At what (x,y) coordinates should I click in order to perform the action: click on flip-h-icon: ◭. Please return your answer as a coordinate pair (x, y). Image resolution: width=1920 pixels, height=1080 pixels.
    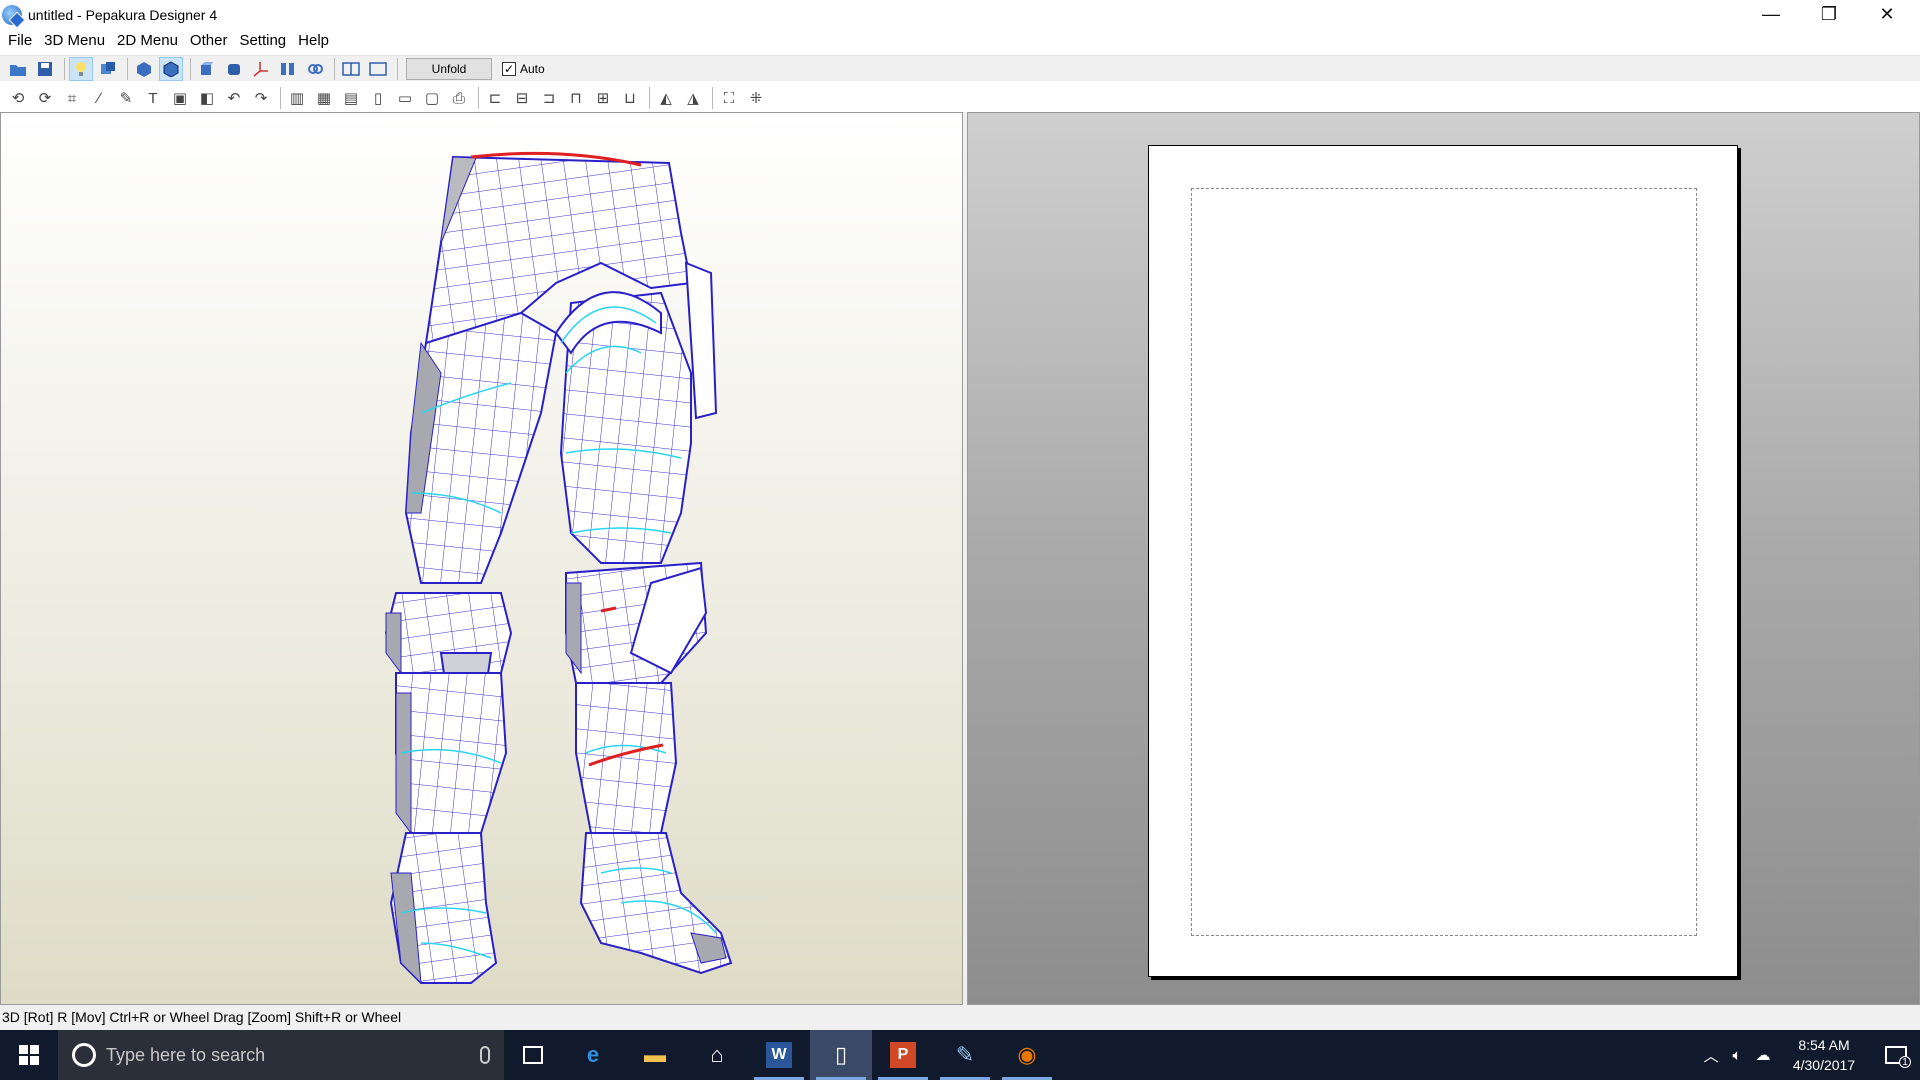
    Looking at the image, I should click on (666, 98).